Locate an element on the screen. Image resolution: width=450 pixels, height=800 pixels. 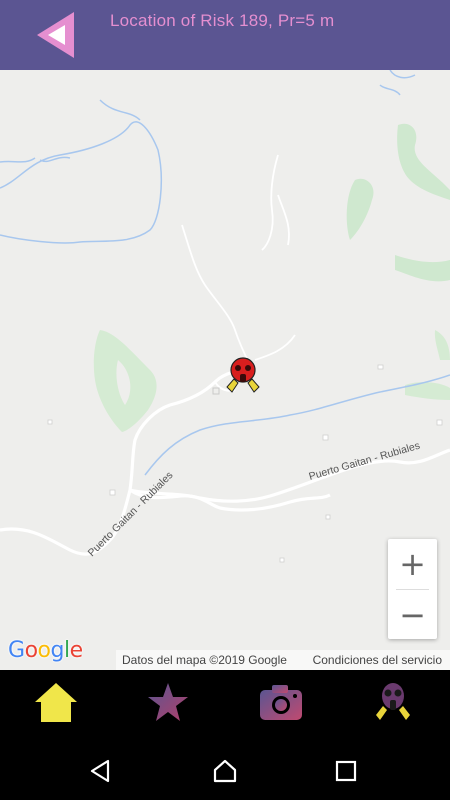
home-nav-icon is located at coordinates (225, 771).